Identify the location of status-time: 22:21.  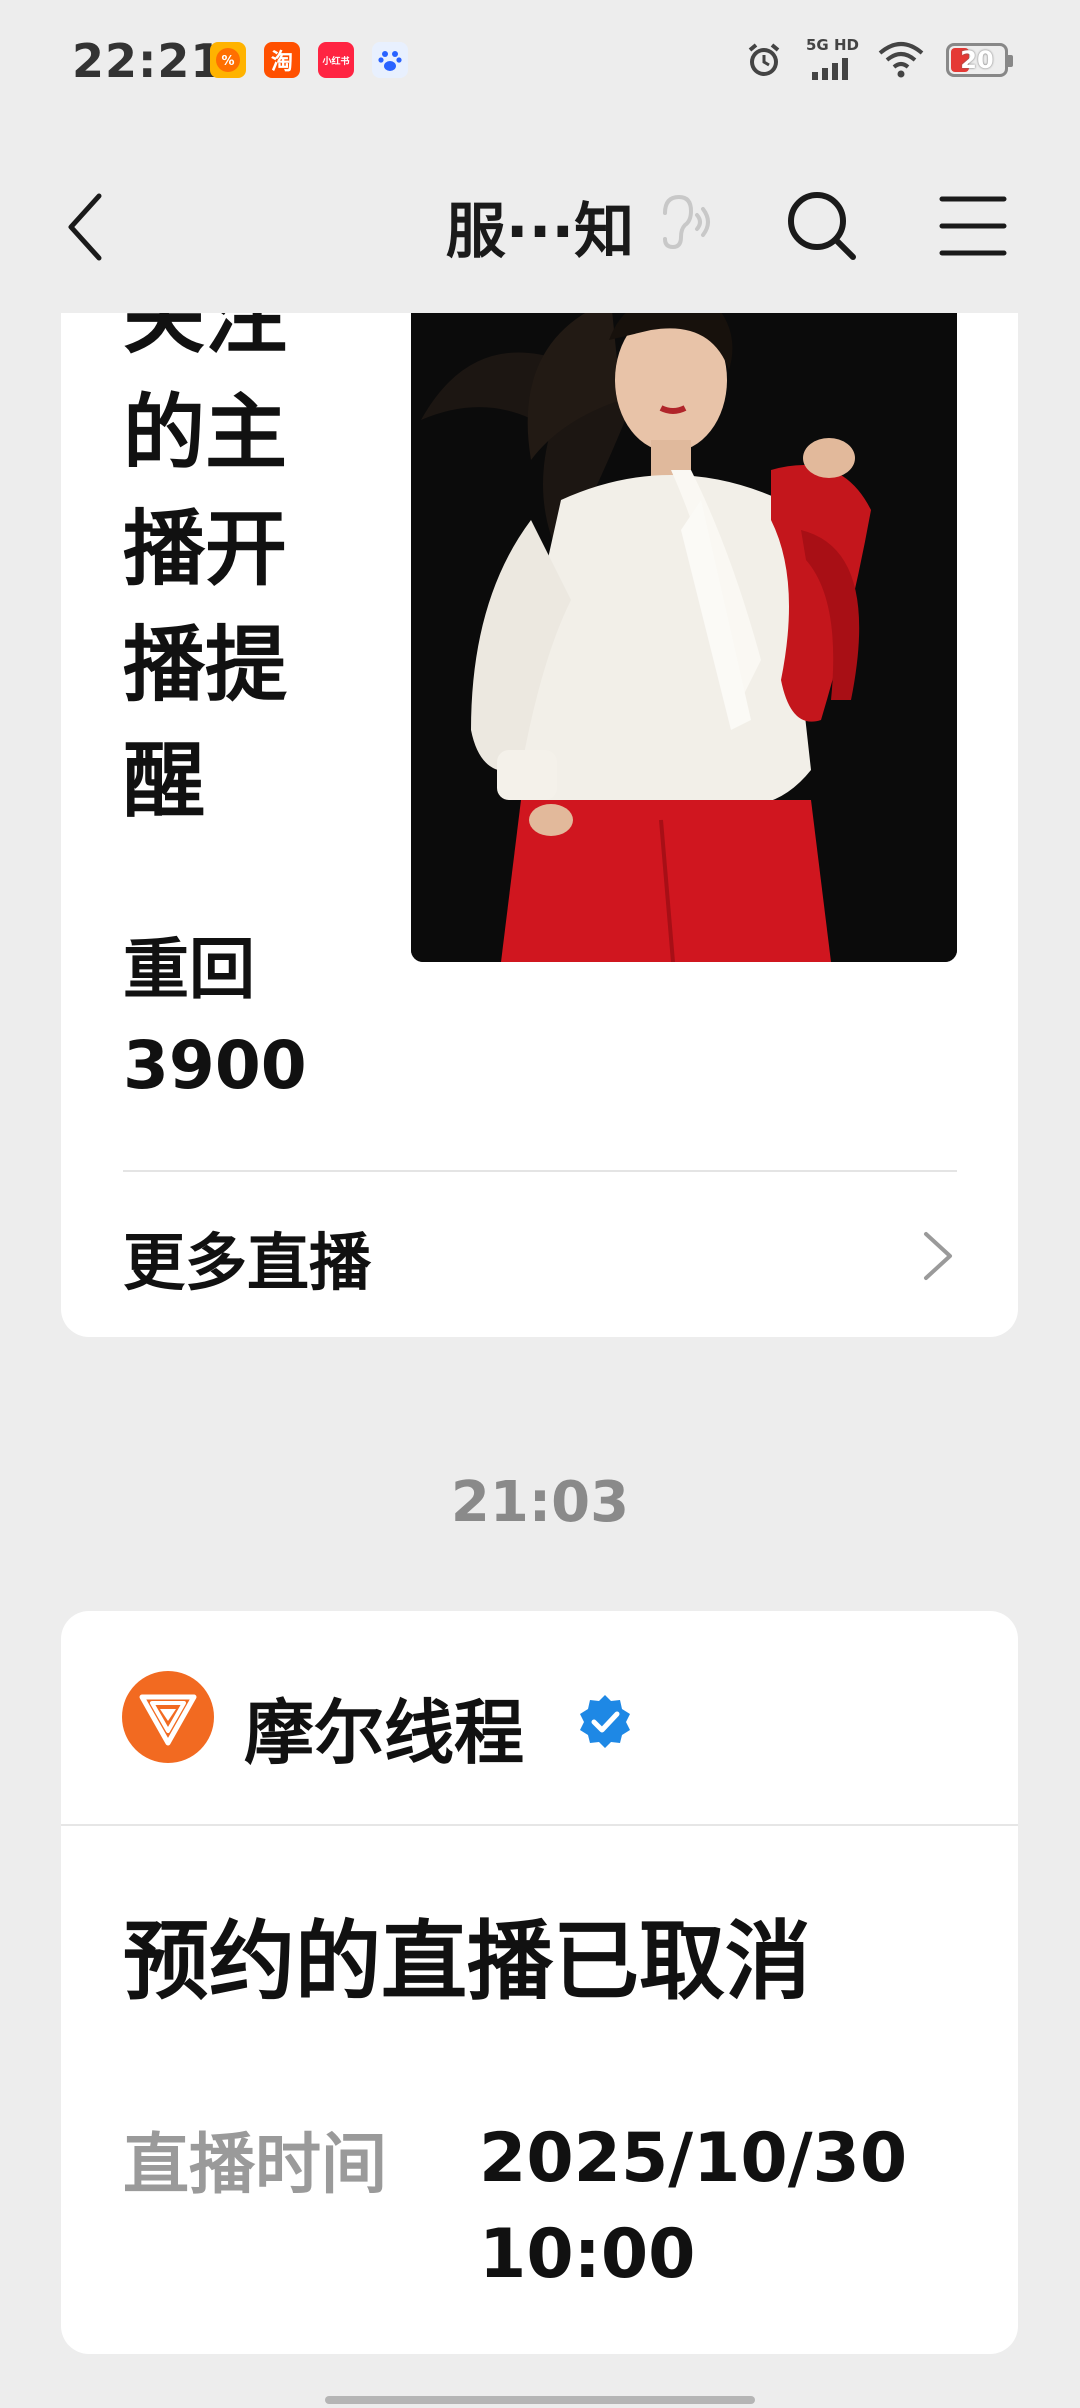
(148, 61).